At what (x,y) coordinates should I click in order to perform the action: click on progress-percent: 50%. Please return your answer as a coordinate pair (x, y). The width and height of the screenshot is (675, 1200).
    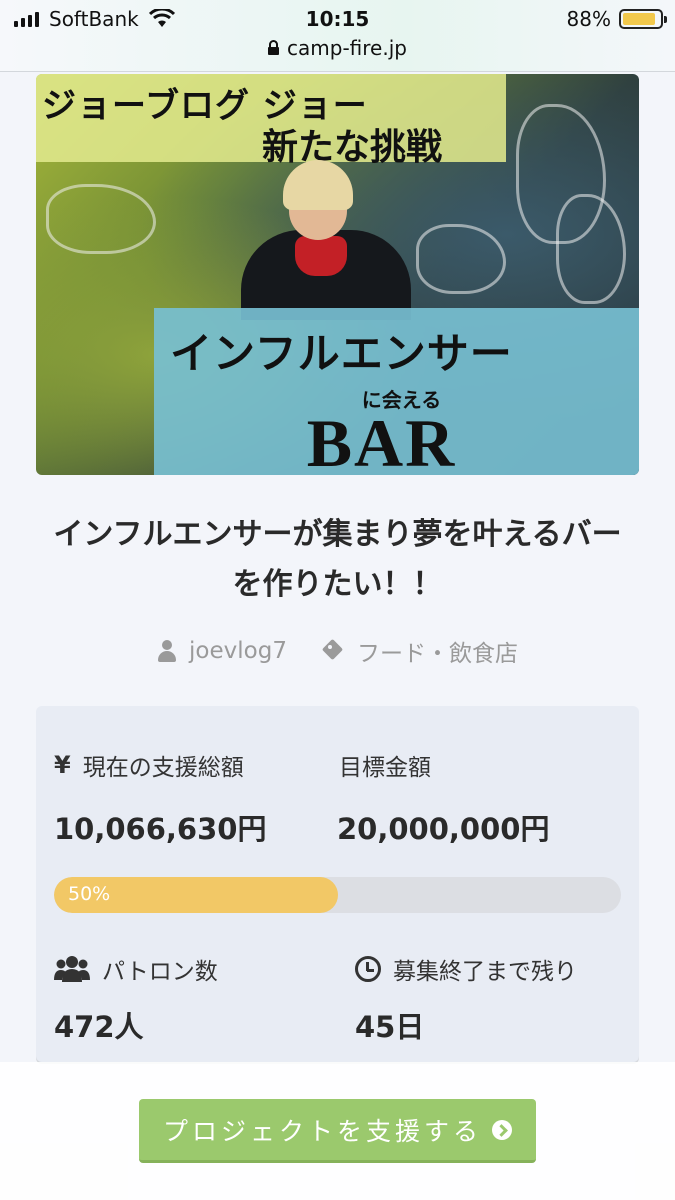
    Looking at the image, I should click on (89, 894).